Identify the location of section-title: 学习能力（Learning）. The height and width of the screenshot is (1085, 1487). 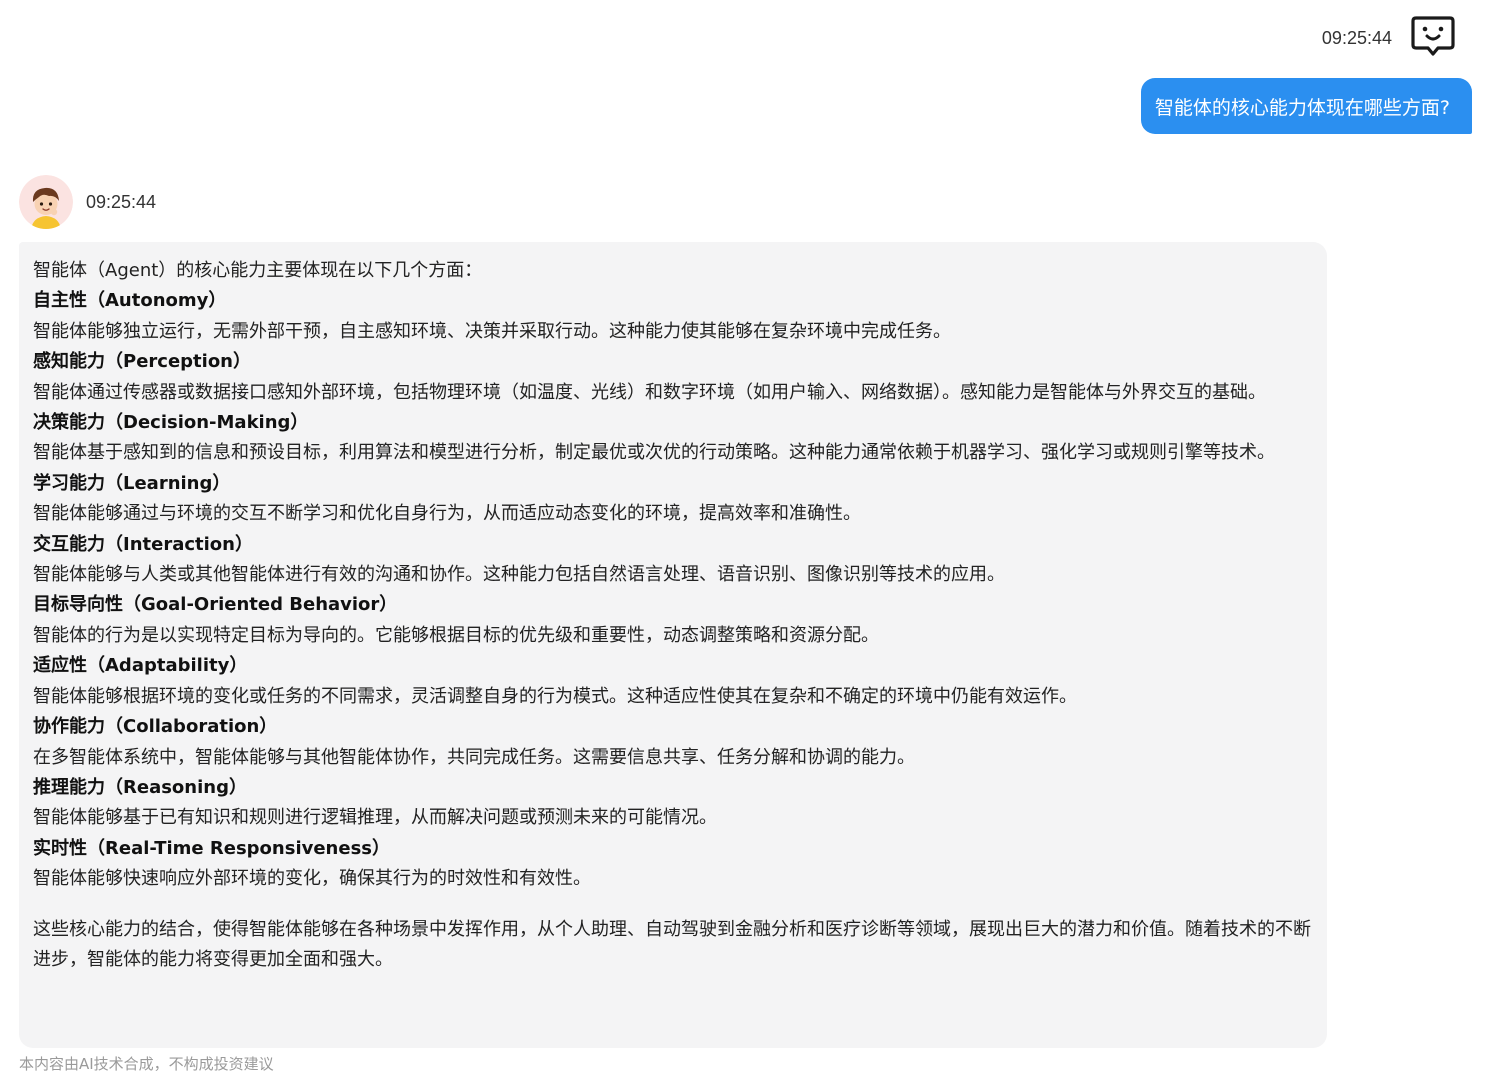
(132, 483).